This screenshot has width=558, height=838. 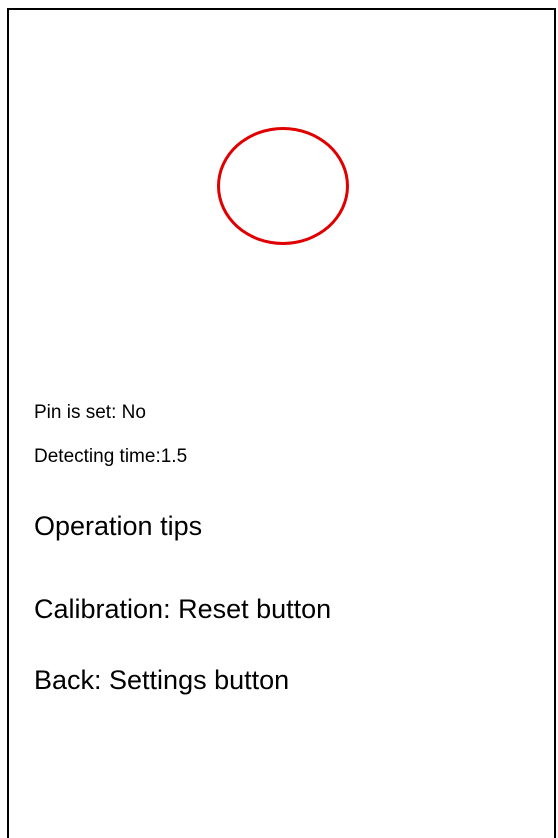 What do you see at coordinates (183, 609) in the screenshot?
I see `calibration-tip-text: Calibration: Reset button` at bounding box center [183, 609].